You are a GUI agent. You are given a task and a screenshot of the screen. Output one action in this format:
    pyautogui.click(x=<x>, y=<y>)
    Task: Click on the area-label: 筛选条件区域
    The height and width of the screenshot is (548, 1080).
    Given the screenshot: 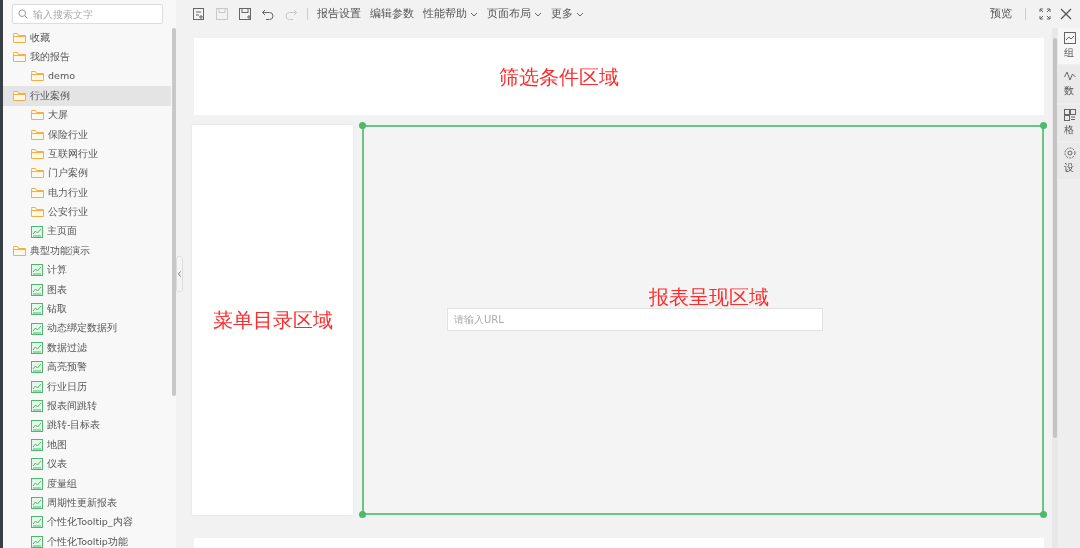 What is the action you would take?
    pyautogui.click(x=559, y=77)
    